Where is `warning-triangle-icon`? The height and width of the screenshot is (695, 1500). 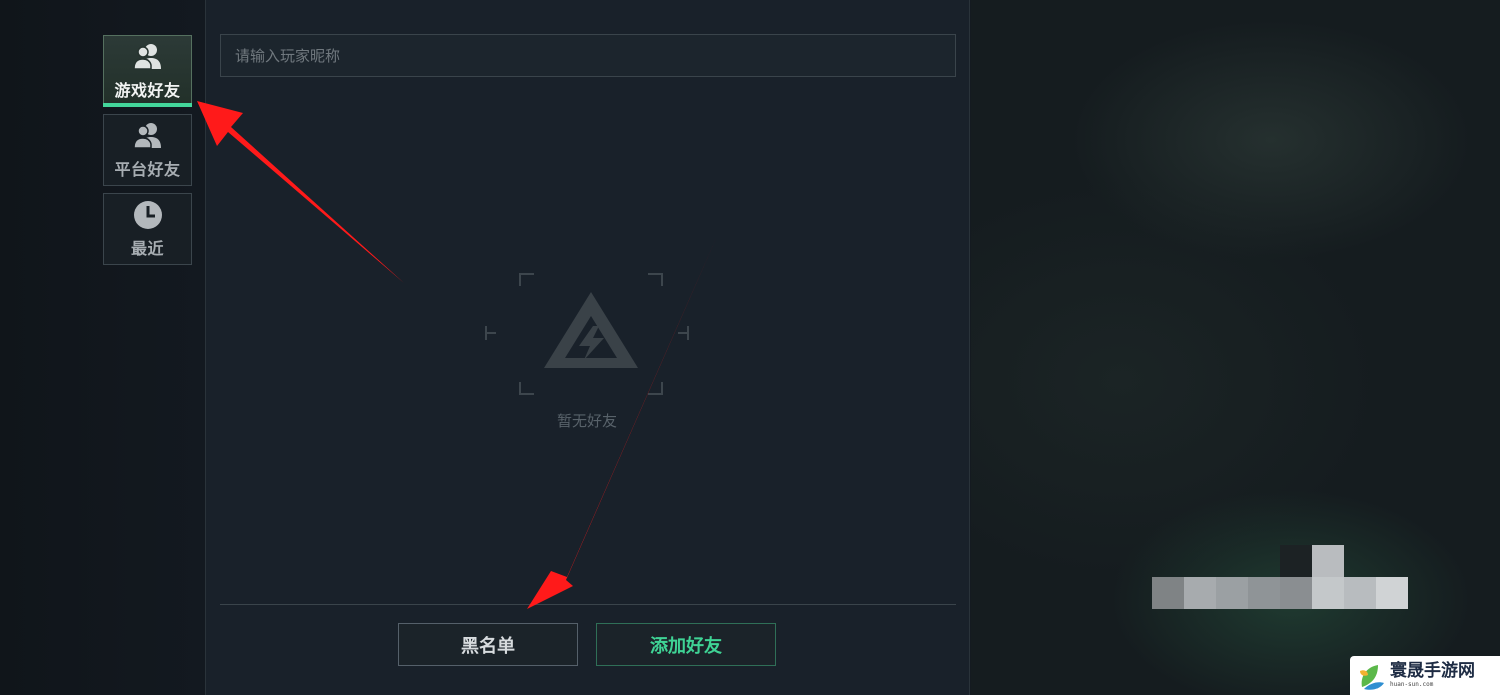 warning-triangle-icon is located at coordinates (587, 334).